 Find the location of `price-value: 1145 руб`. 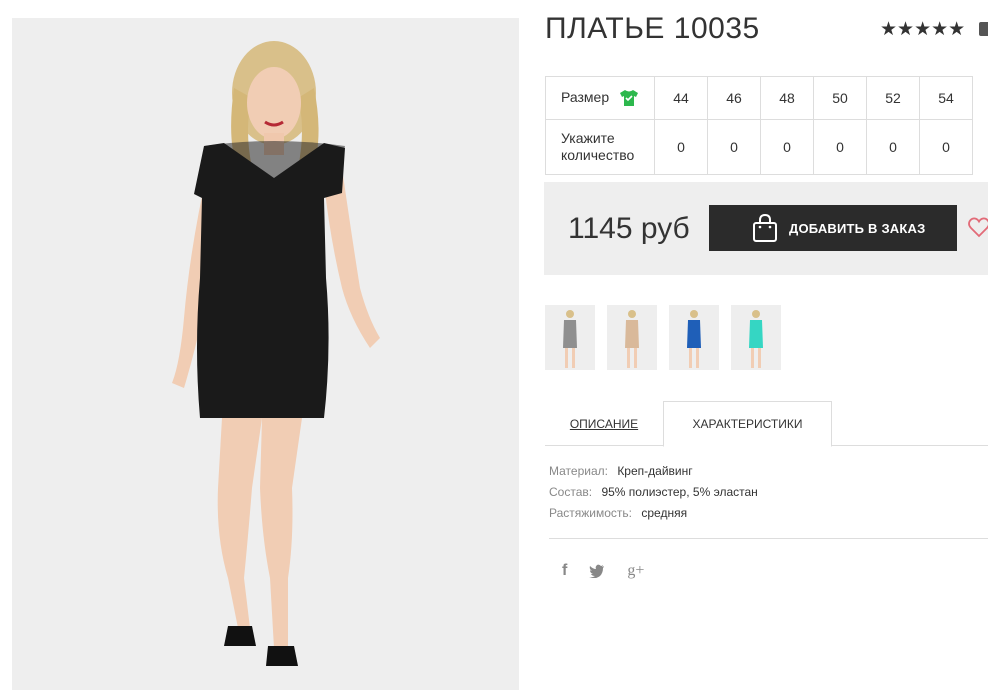

price-value: 1145 руб is located at coordinates (629, 228).